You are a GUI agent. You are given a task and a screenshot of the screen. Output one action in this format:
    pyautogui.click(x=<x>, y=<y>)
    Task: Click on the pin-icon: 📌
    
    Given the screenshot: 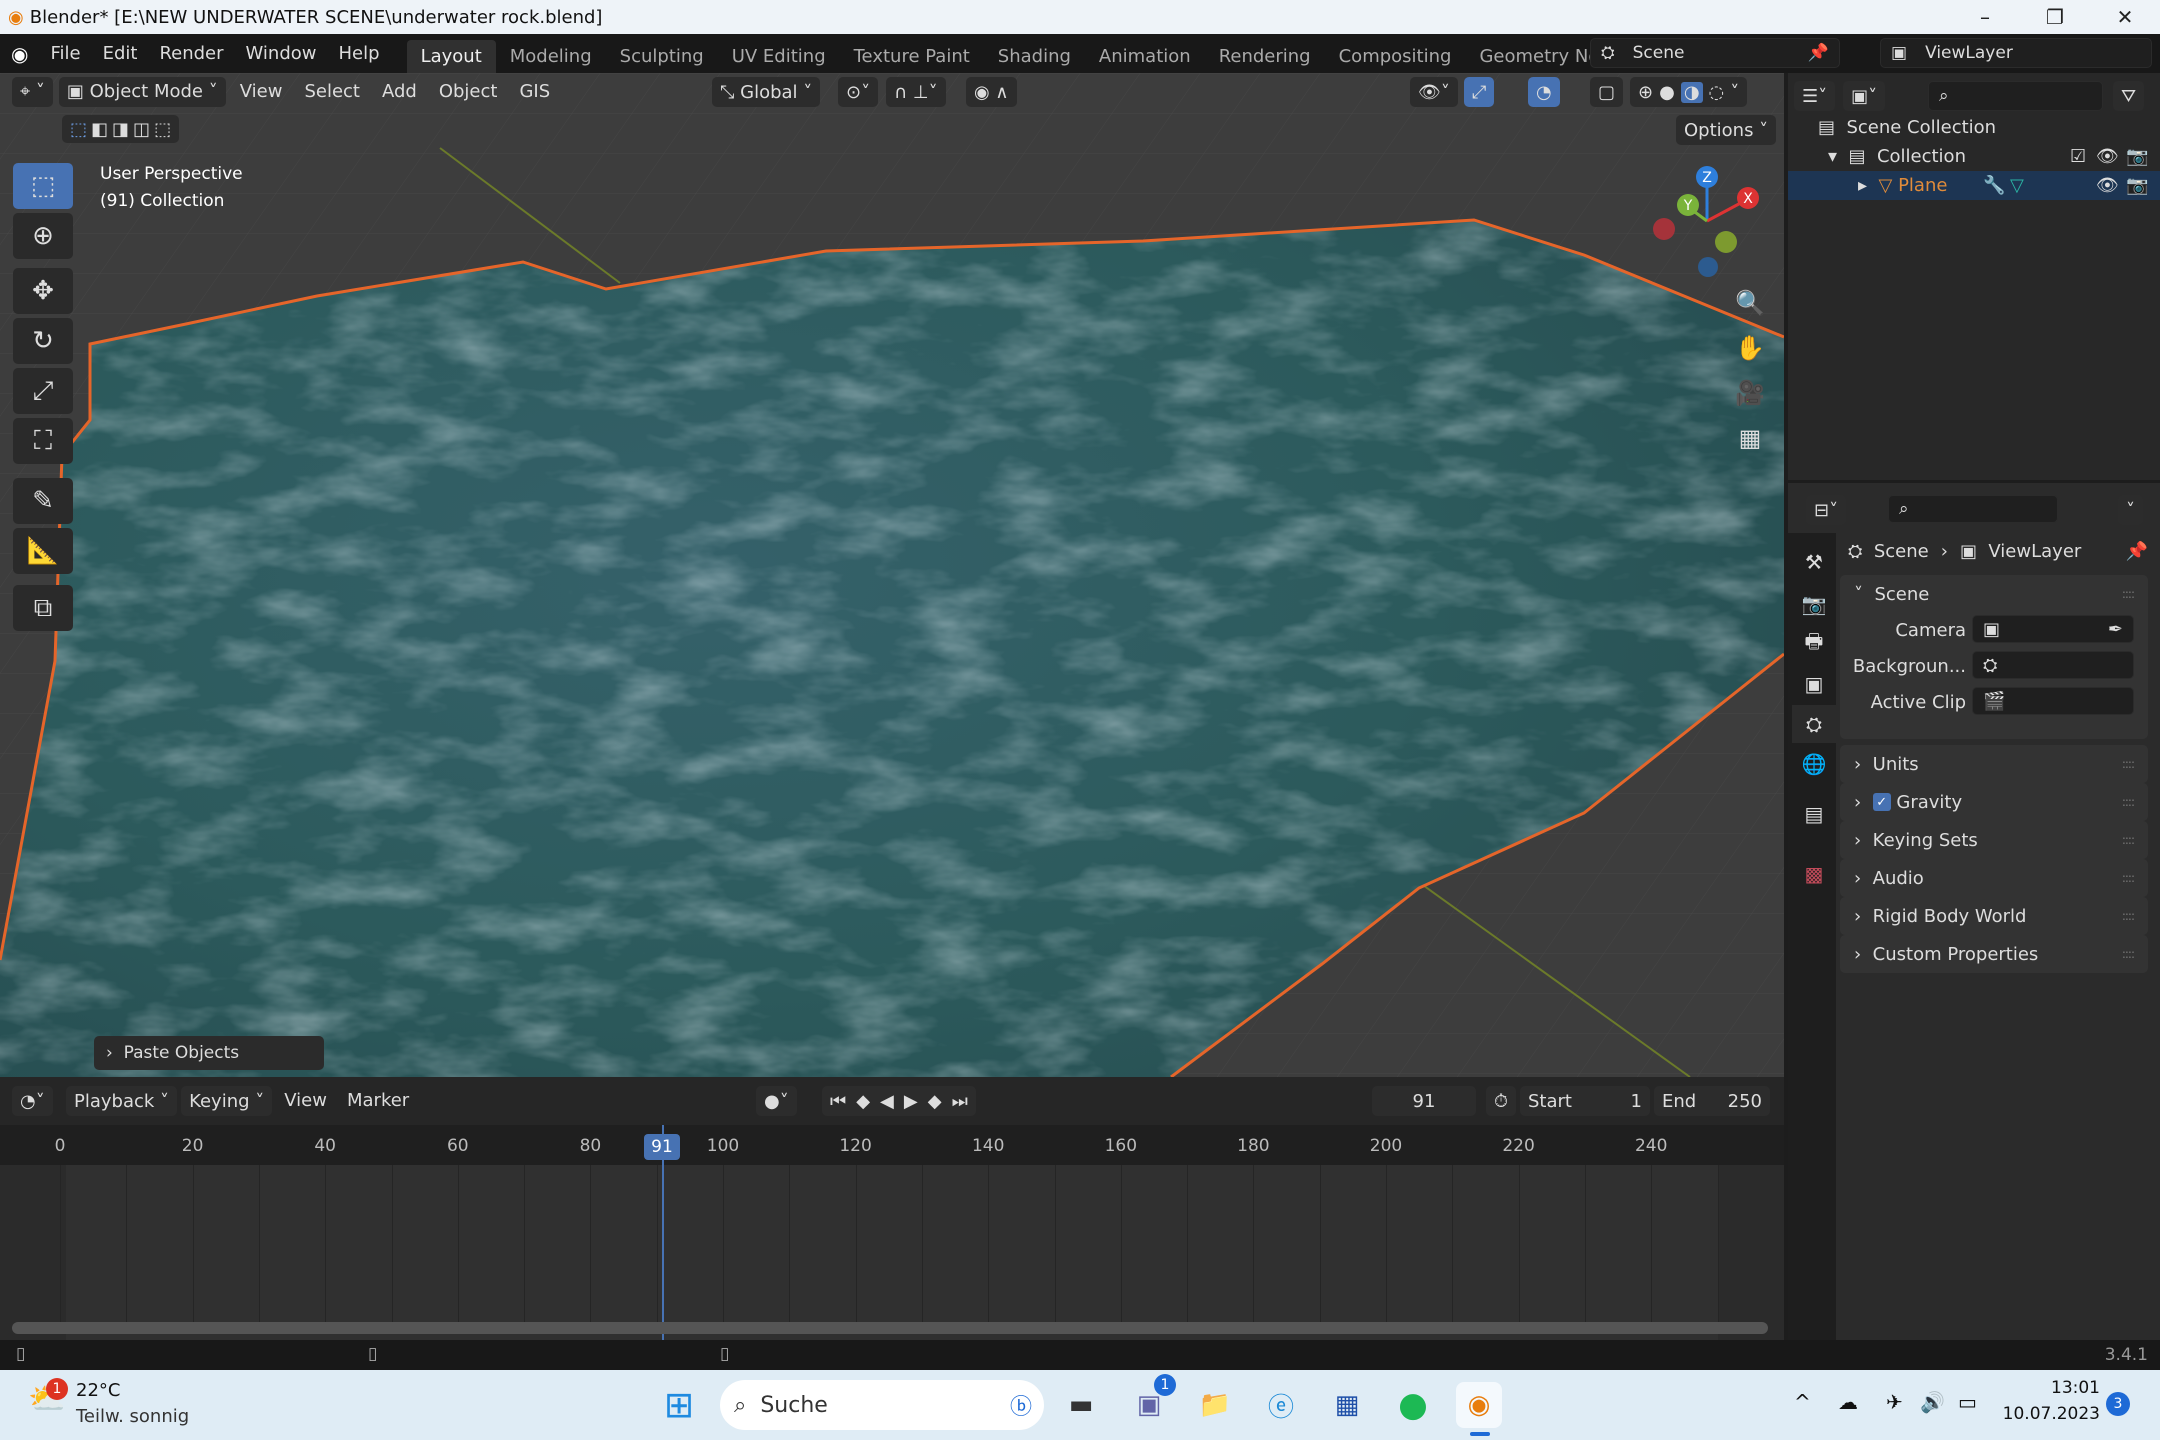 What is the action you would take?
    pyautogui.click(x=1818, y=53)
    